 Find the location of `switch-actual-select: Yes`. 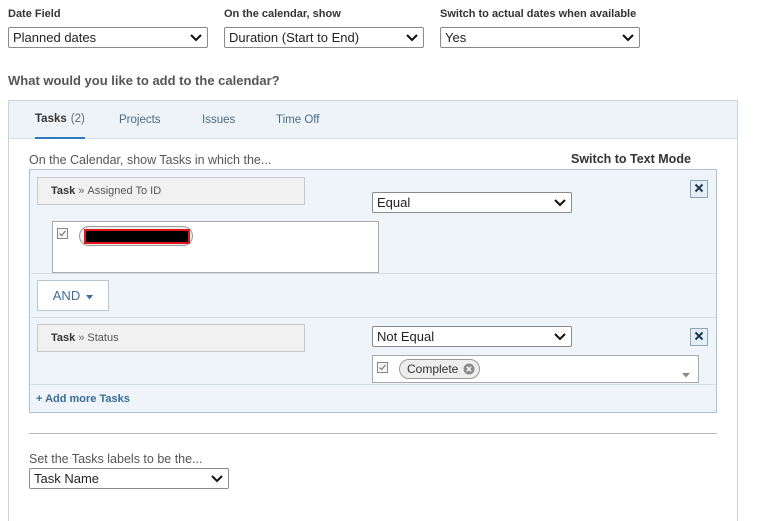

switch-actual-select: Yes is located at coordinates (540, 37).